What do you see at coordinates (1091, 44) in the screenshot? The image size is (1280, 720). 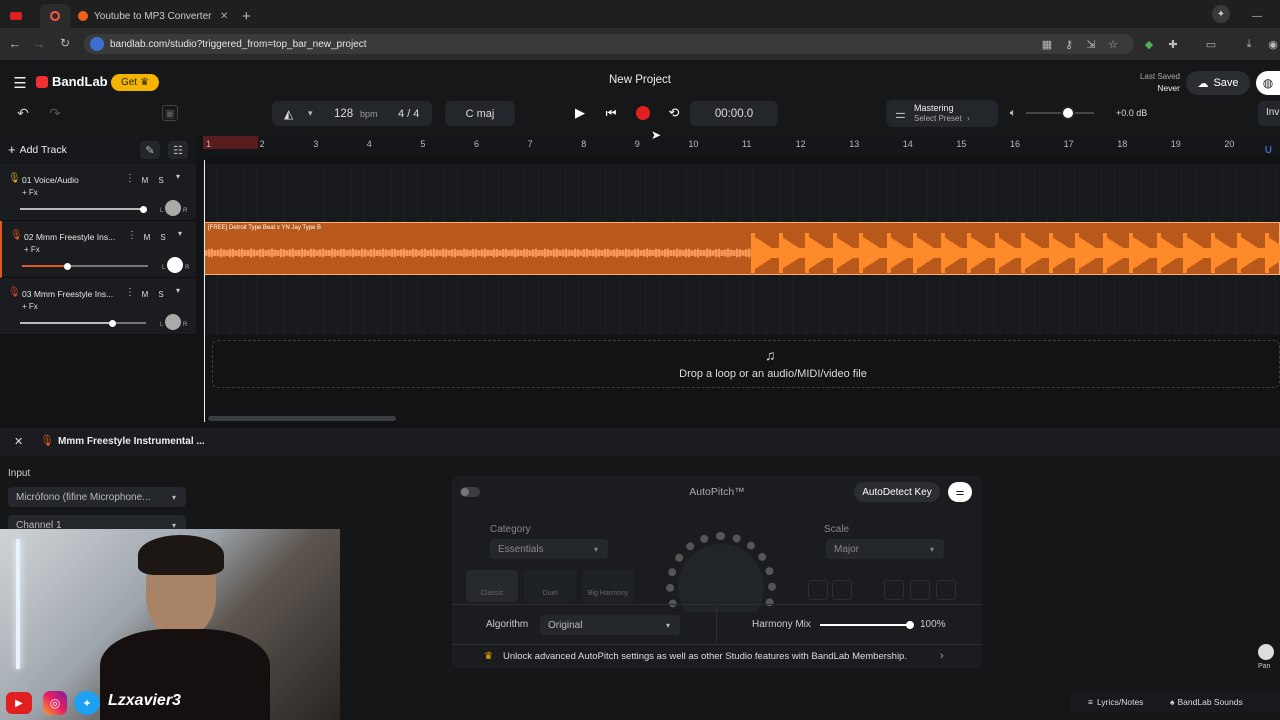 I see `install-icon: ⇲` at bounding box center [1091, 44].